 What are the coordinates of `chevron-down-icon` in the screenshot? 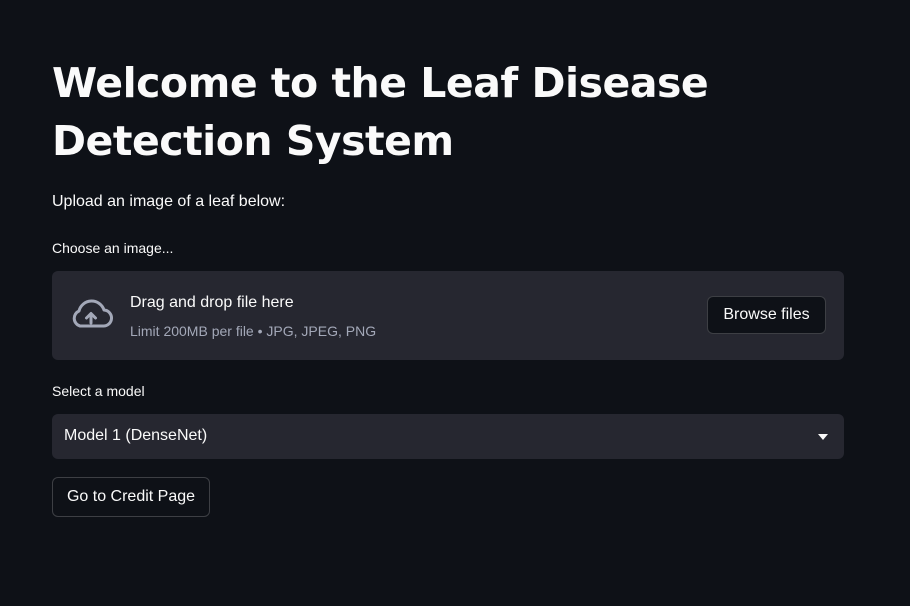 It's located at (823, 437).